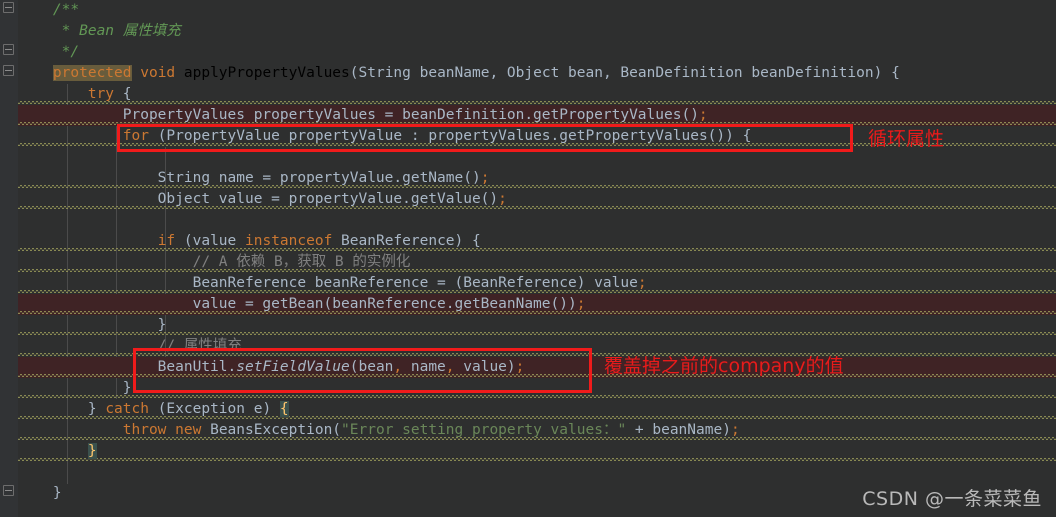 This screenshot has height=517, width=1056. What do you see at coordinates (537, 52) in the screenshot?
I see `code-line: */` at bounding box center [537, 52].